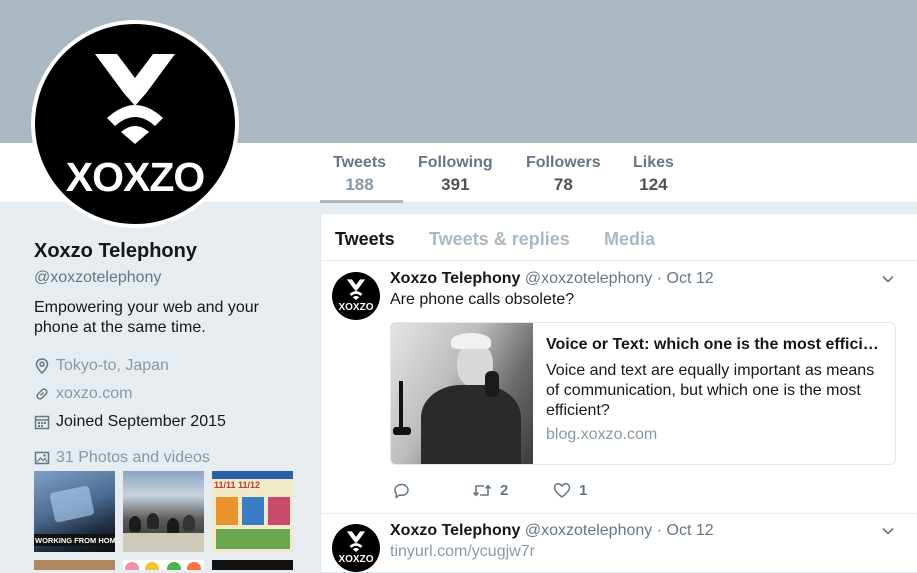  Describe the element at coordinates (462, 552) in the screenshot. I see `tweet-link: tinyurl.com/ycugjw7r` at that location.